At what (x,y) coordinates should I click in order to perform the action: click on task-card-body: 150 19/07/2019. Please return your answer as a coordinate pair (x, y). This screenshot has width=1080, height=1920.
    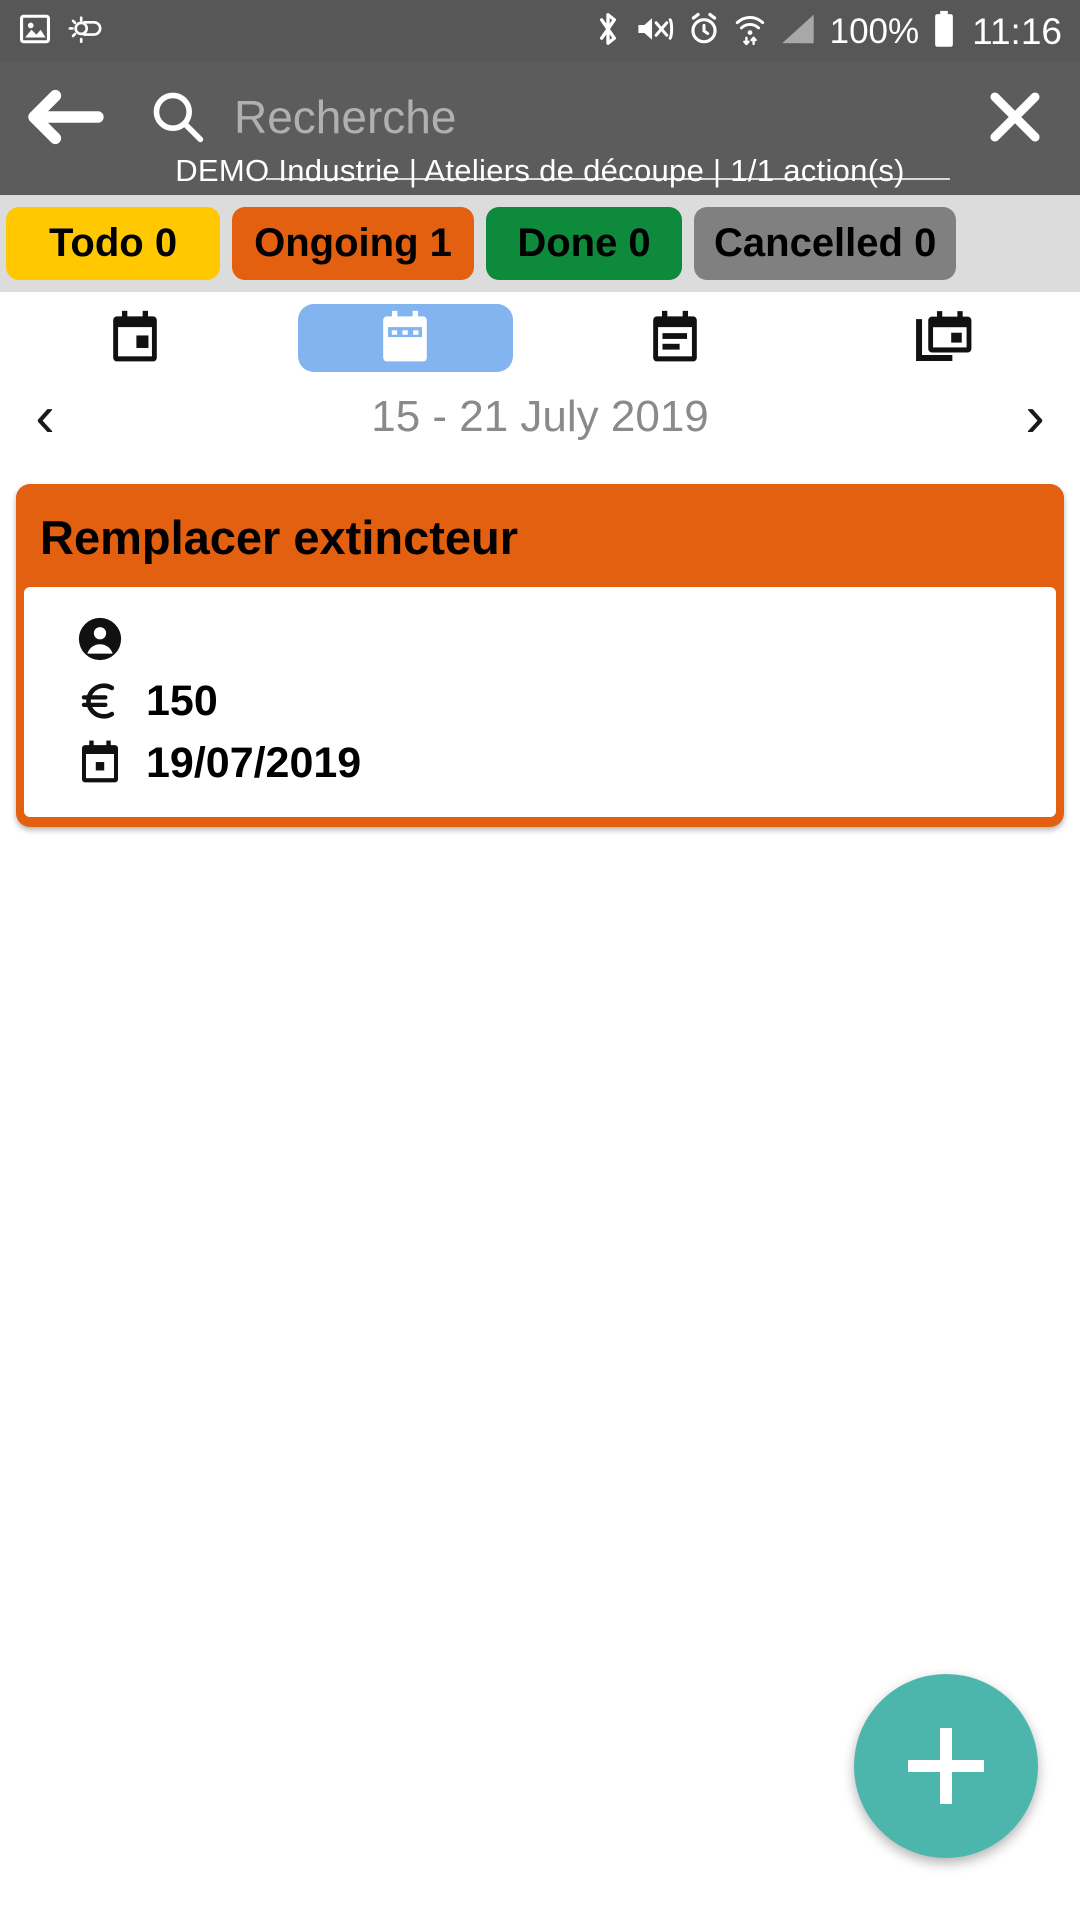
    Looking at the image, I should click on (540, 702).